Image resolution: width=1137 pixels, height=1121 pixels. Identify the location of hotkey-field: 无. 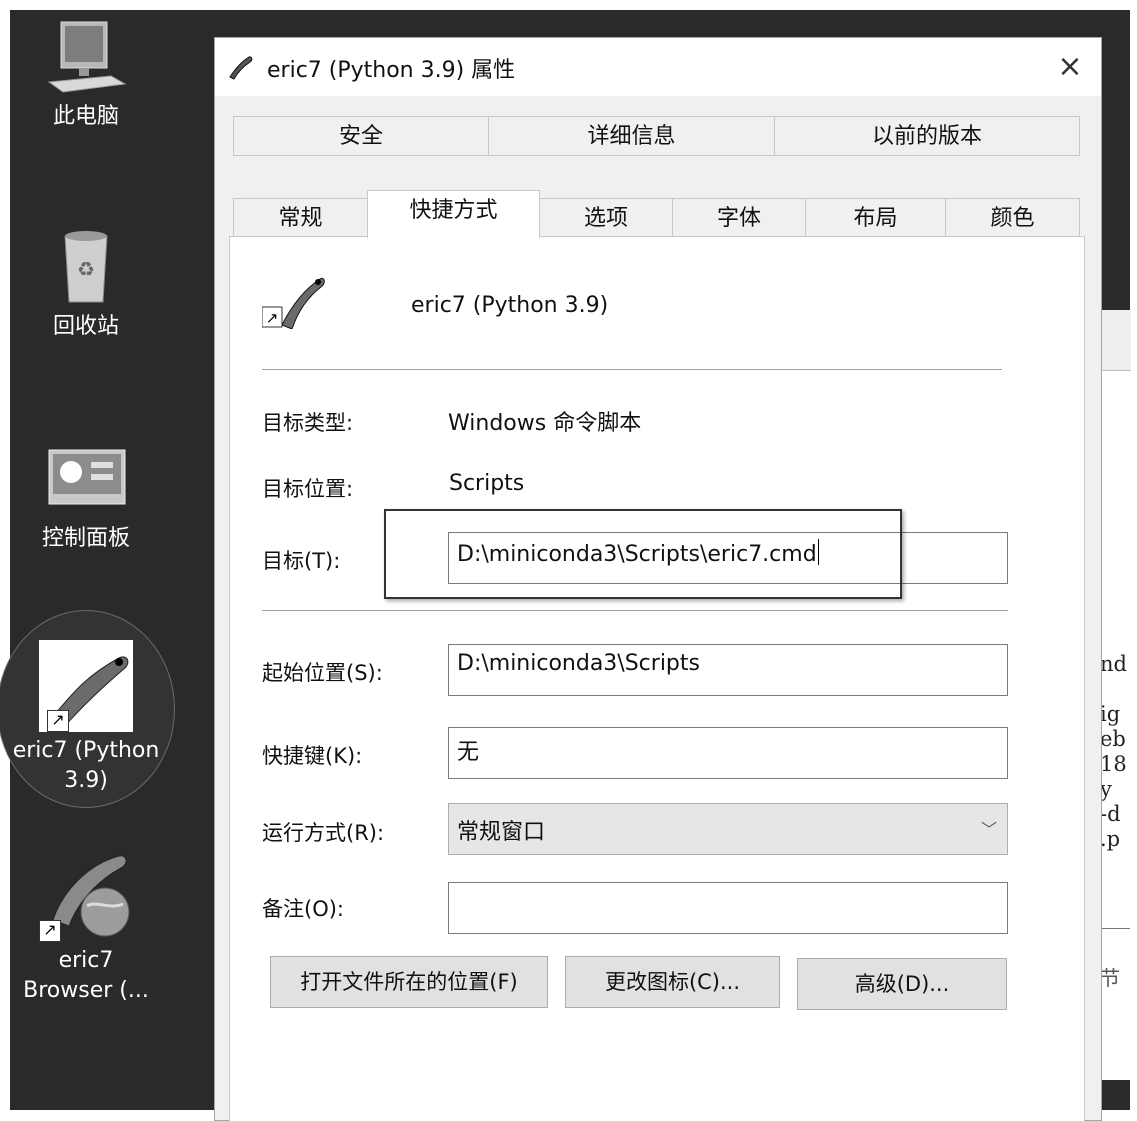
(728, 753).